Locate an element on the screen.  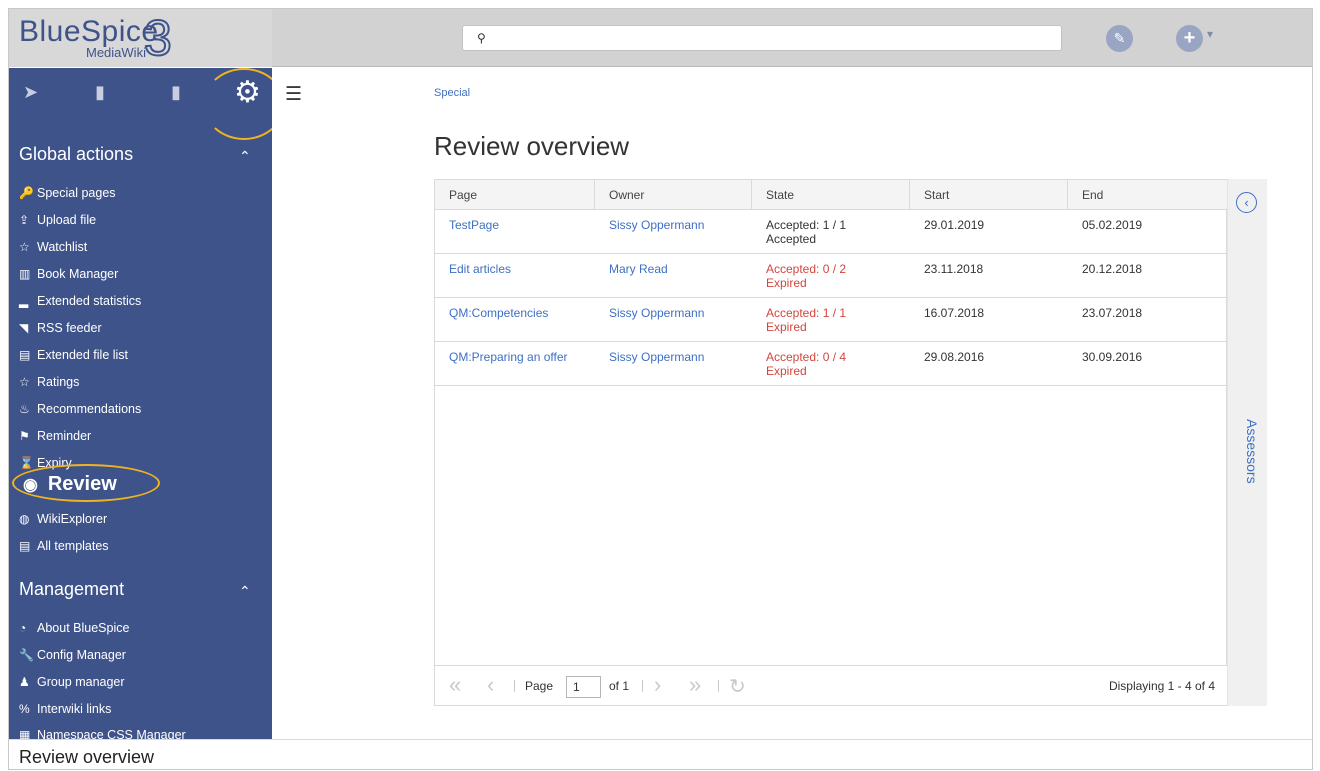
page-link: QM:Preparing an offer is located at coordinates (501, 357).